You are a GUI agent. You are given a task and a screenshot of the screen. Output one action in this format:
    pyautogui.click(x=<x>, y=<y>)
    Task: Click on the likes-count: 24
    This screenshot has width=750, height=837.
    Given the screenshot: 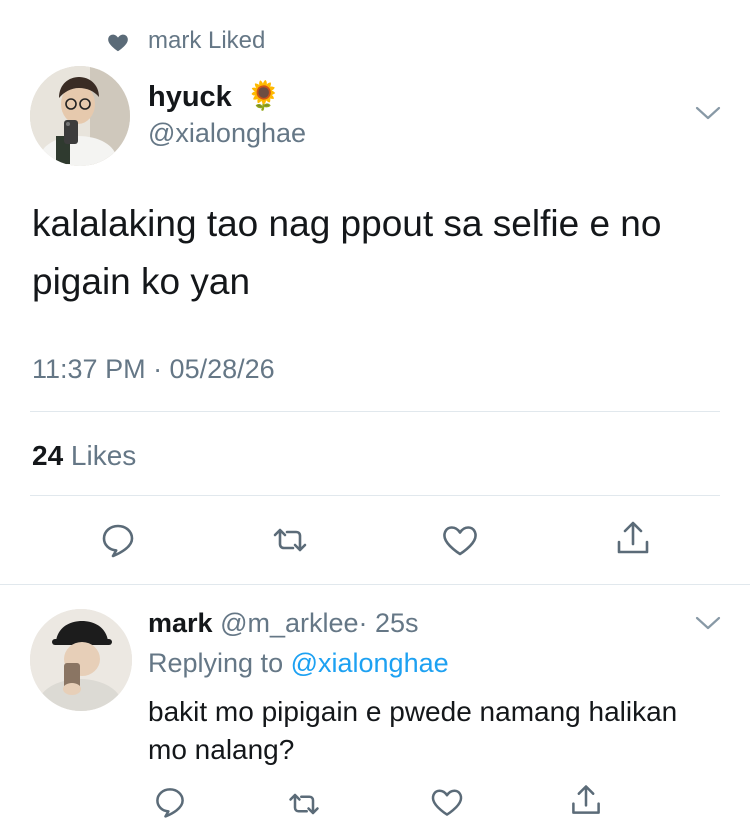 What is the action you would take?
    pyautogui.click(x=48, y=455)
    